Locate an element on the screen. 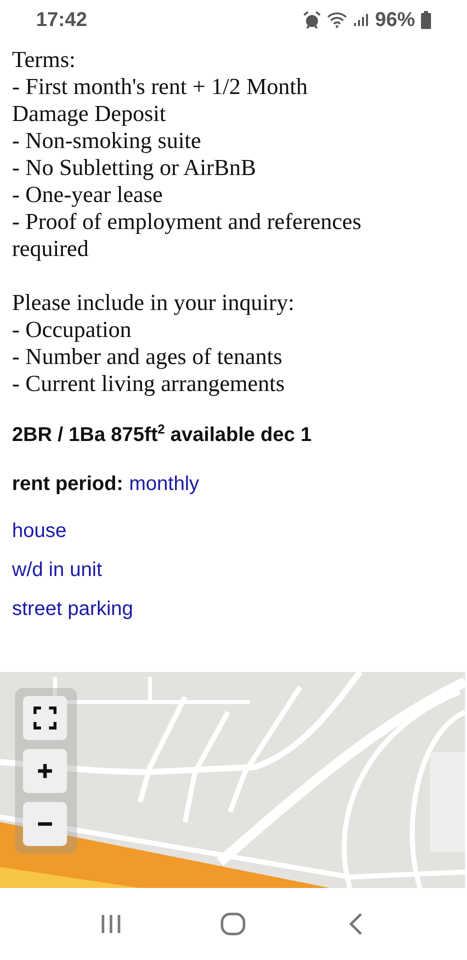 Image resolution: width=467 pixels, height=960 pixels. inquiry-item: - Occupation is located at coordinates (72, 329).